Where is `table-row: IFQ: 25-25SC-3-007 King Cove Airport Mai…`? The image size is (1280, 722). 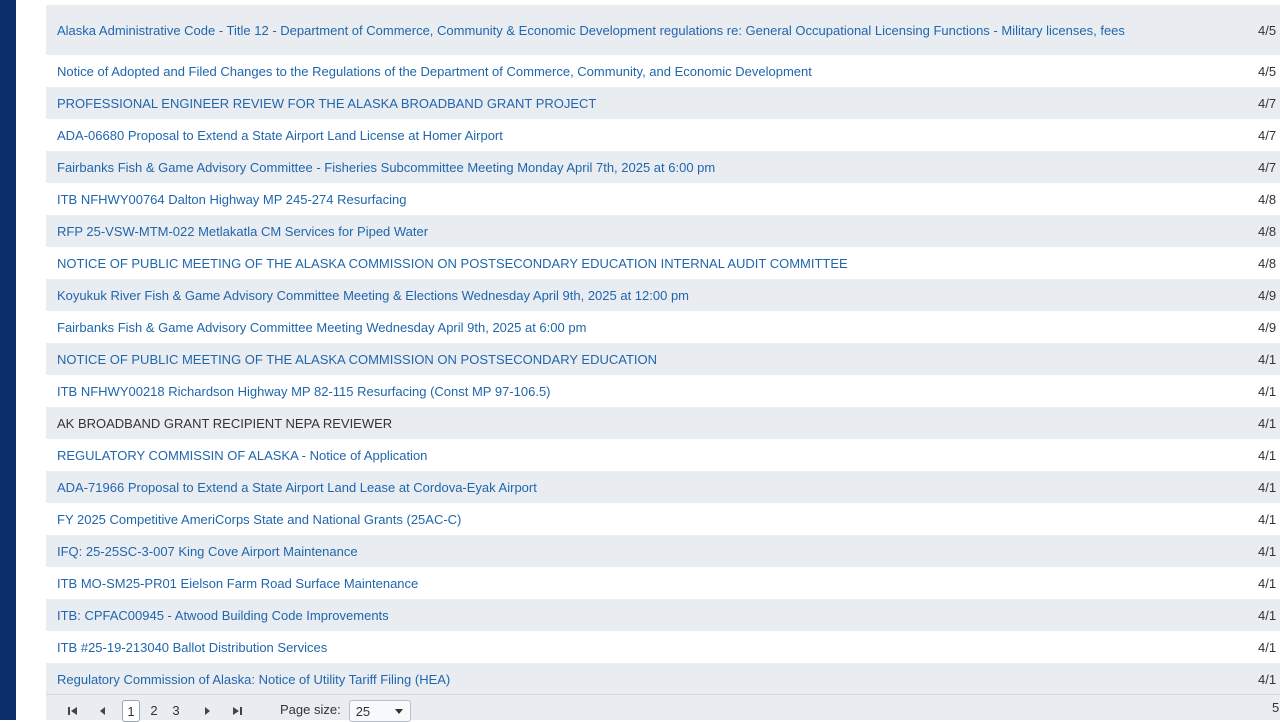 table-row: IFQ: 25-25SC-3-007 King Cove Airport Mai… is located at coordinates (663, 551).